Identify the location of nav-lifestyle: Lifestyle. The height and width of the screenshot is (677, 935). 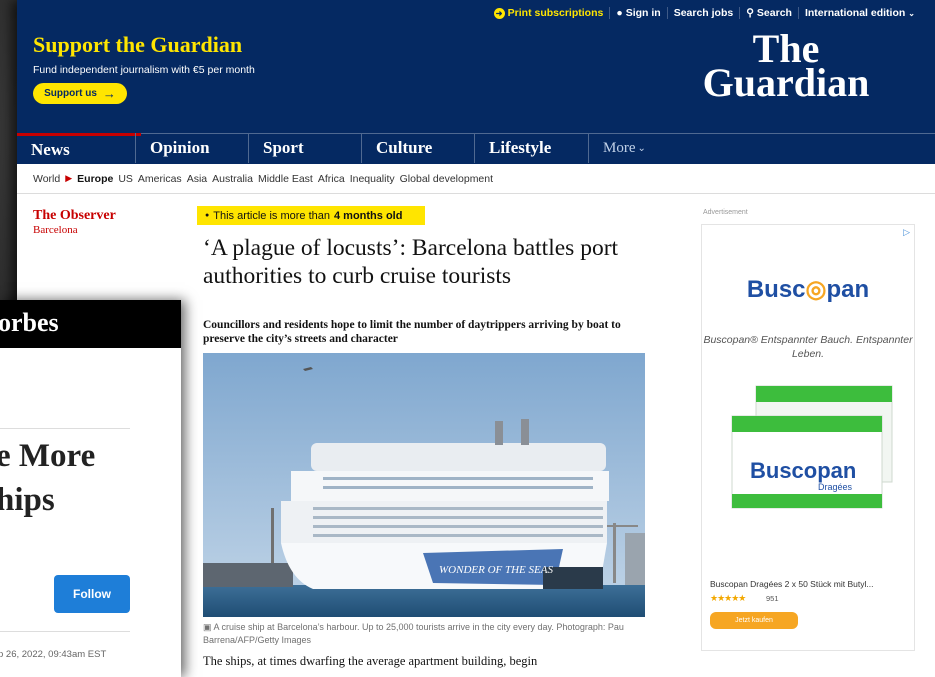
(531, 148).